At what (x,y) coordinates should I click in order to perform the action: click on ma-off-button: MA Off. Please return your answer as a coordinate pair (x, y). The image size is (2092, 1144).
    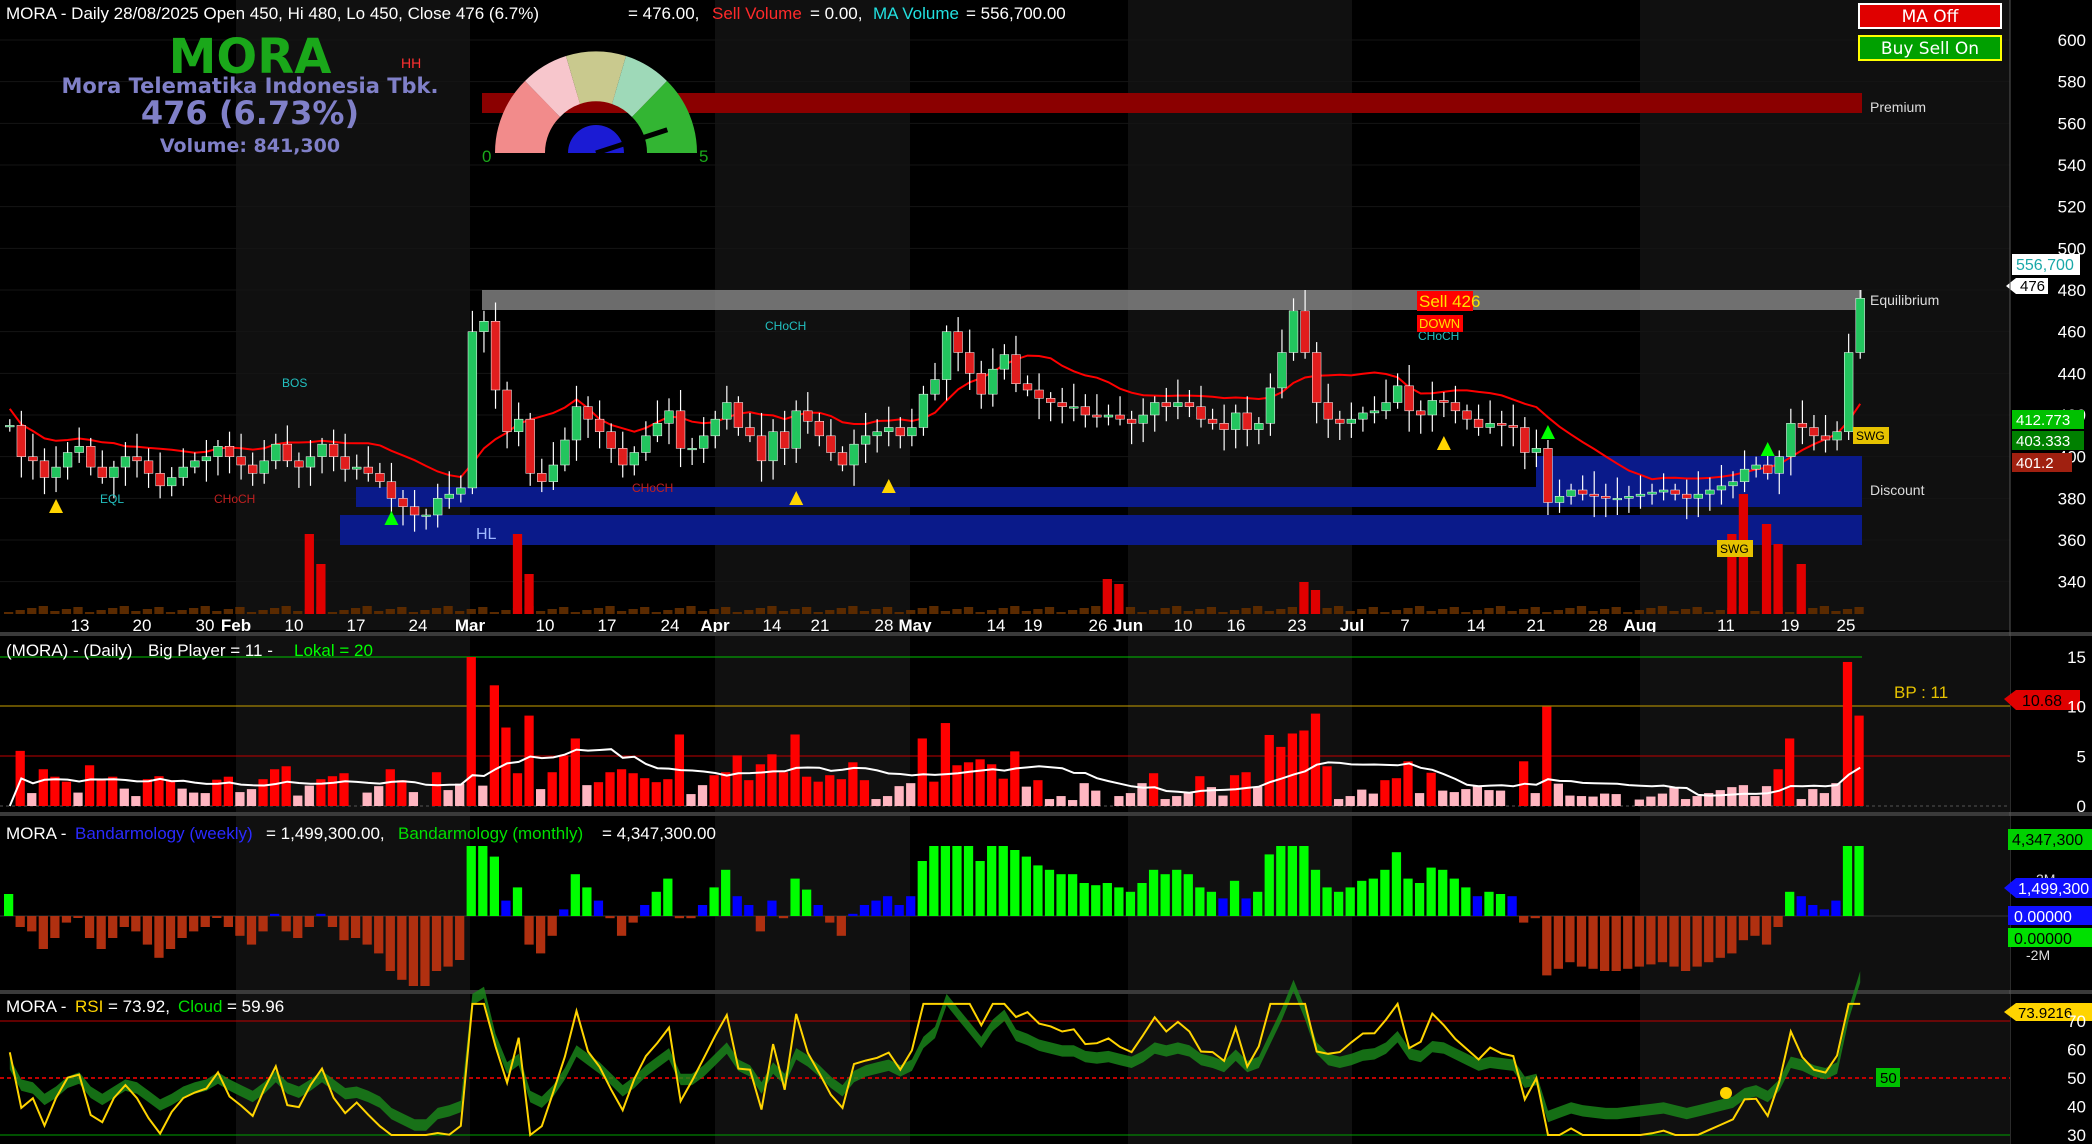
    Looking at the image, I should click on (1930, 16).